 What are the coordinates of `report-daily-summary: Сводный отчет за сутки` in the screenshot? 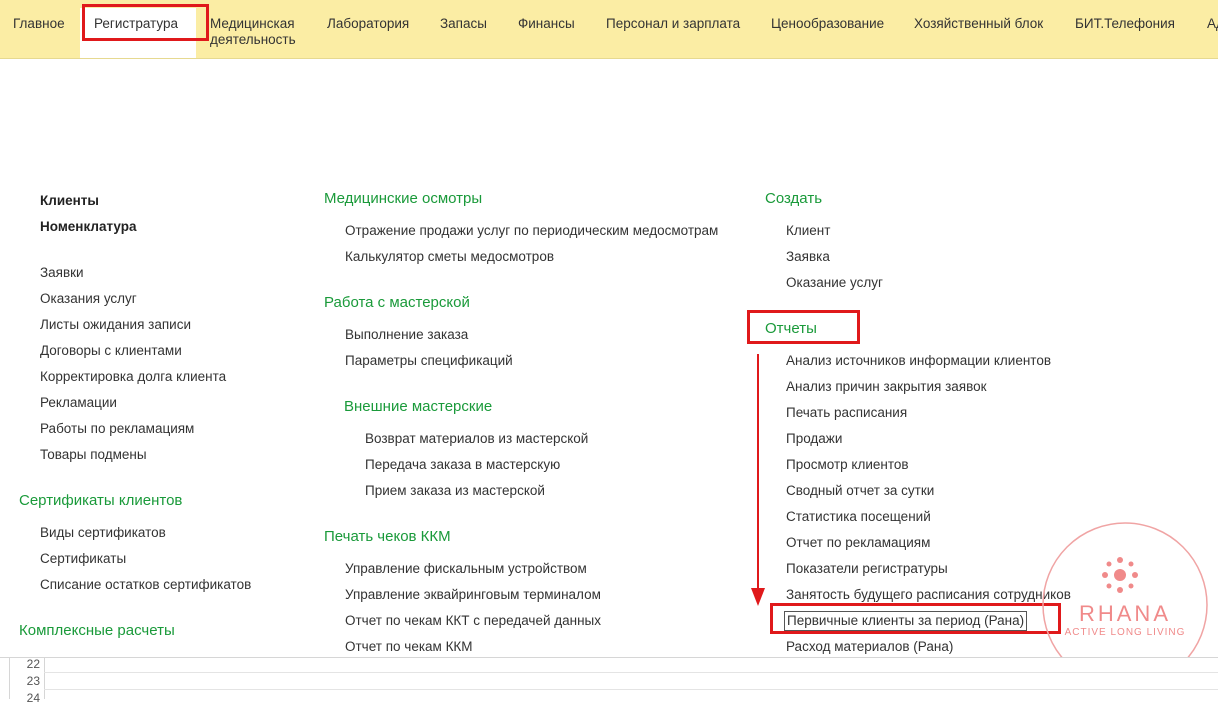 It's located at (860, 491).